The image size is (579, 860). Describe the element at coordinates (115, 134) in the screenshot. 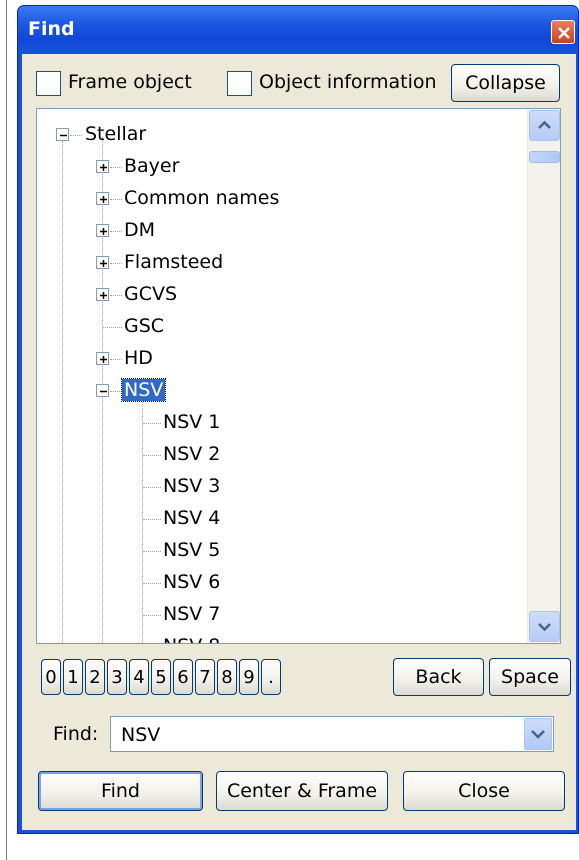

I see `tree-node-stellar: Stellar` at that location.